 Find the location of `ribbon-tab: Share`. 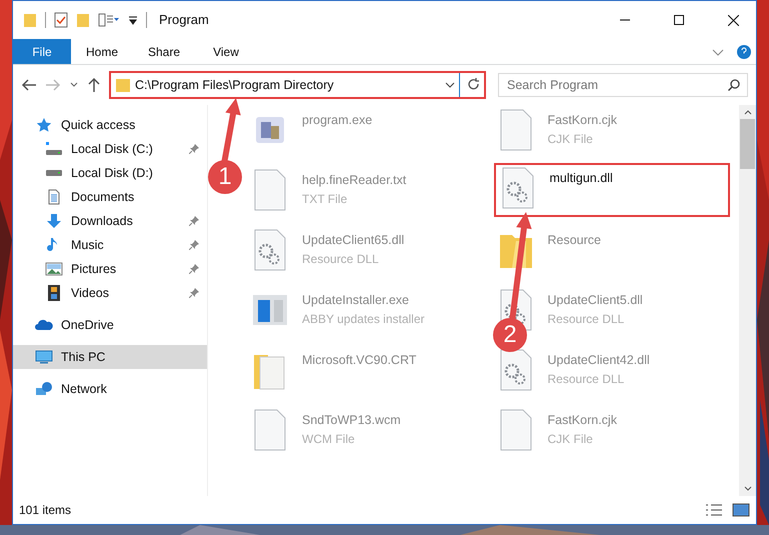

ribbon-tab: Share is located at coordinates (164, 51).